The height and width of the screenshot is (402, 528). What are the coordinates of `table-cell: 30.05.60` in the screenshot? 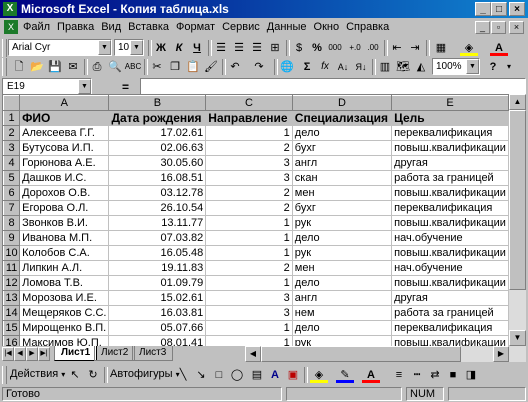 It's located at (157, 163).